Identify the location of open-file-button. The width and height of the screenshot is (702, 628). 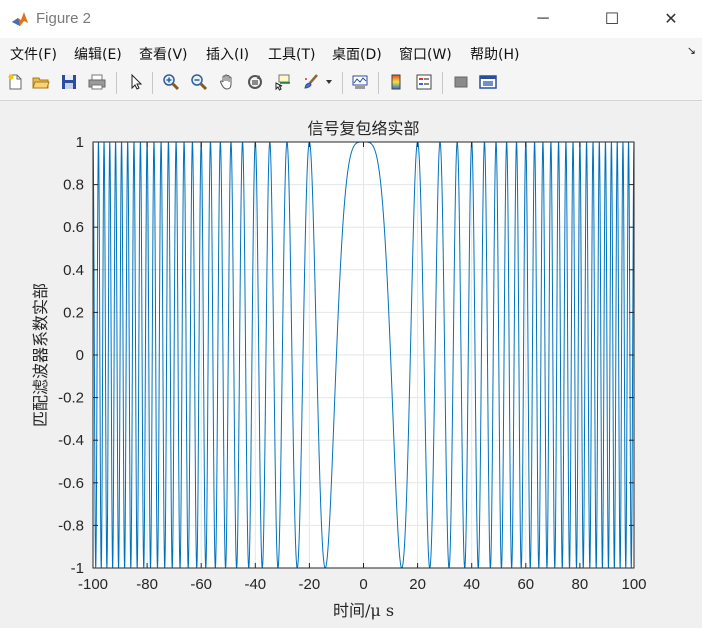
(41, 82).